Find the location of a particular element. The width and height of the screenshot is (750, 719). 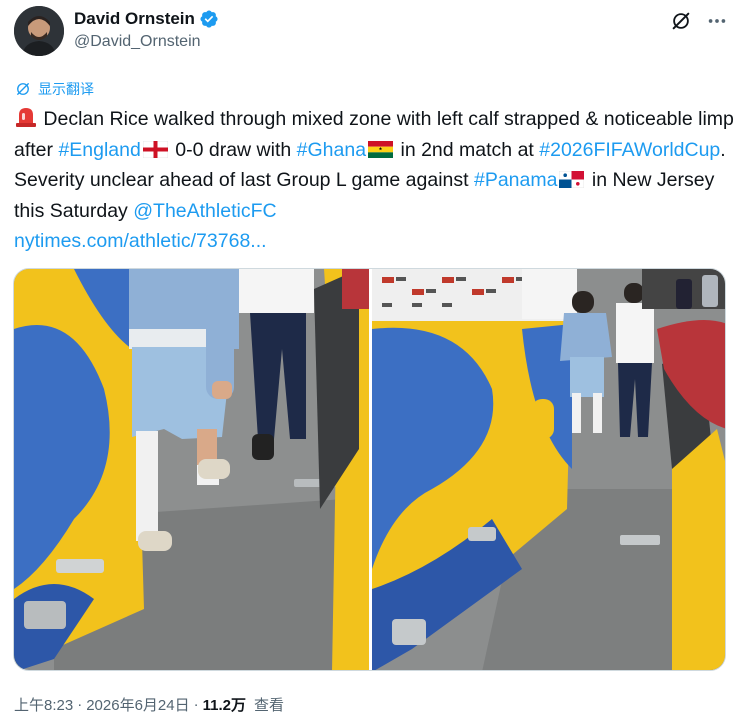

avatar is located at coordinates (39, 31).